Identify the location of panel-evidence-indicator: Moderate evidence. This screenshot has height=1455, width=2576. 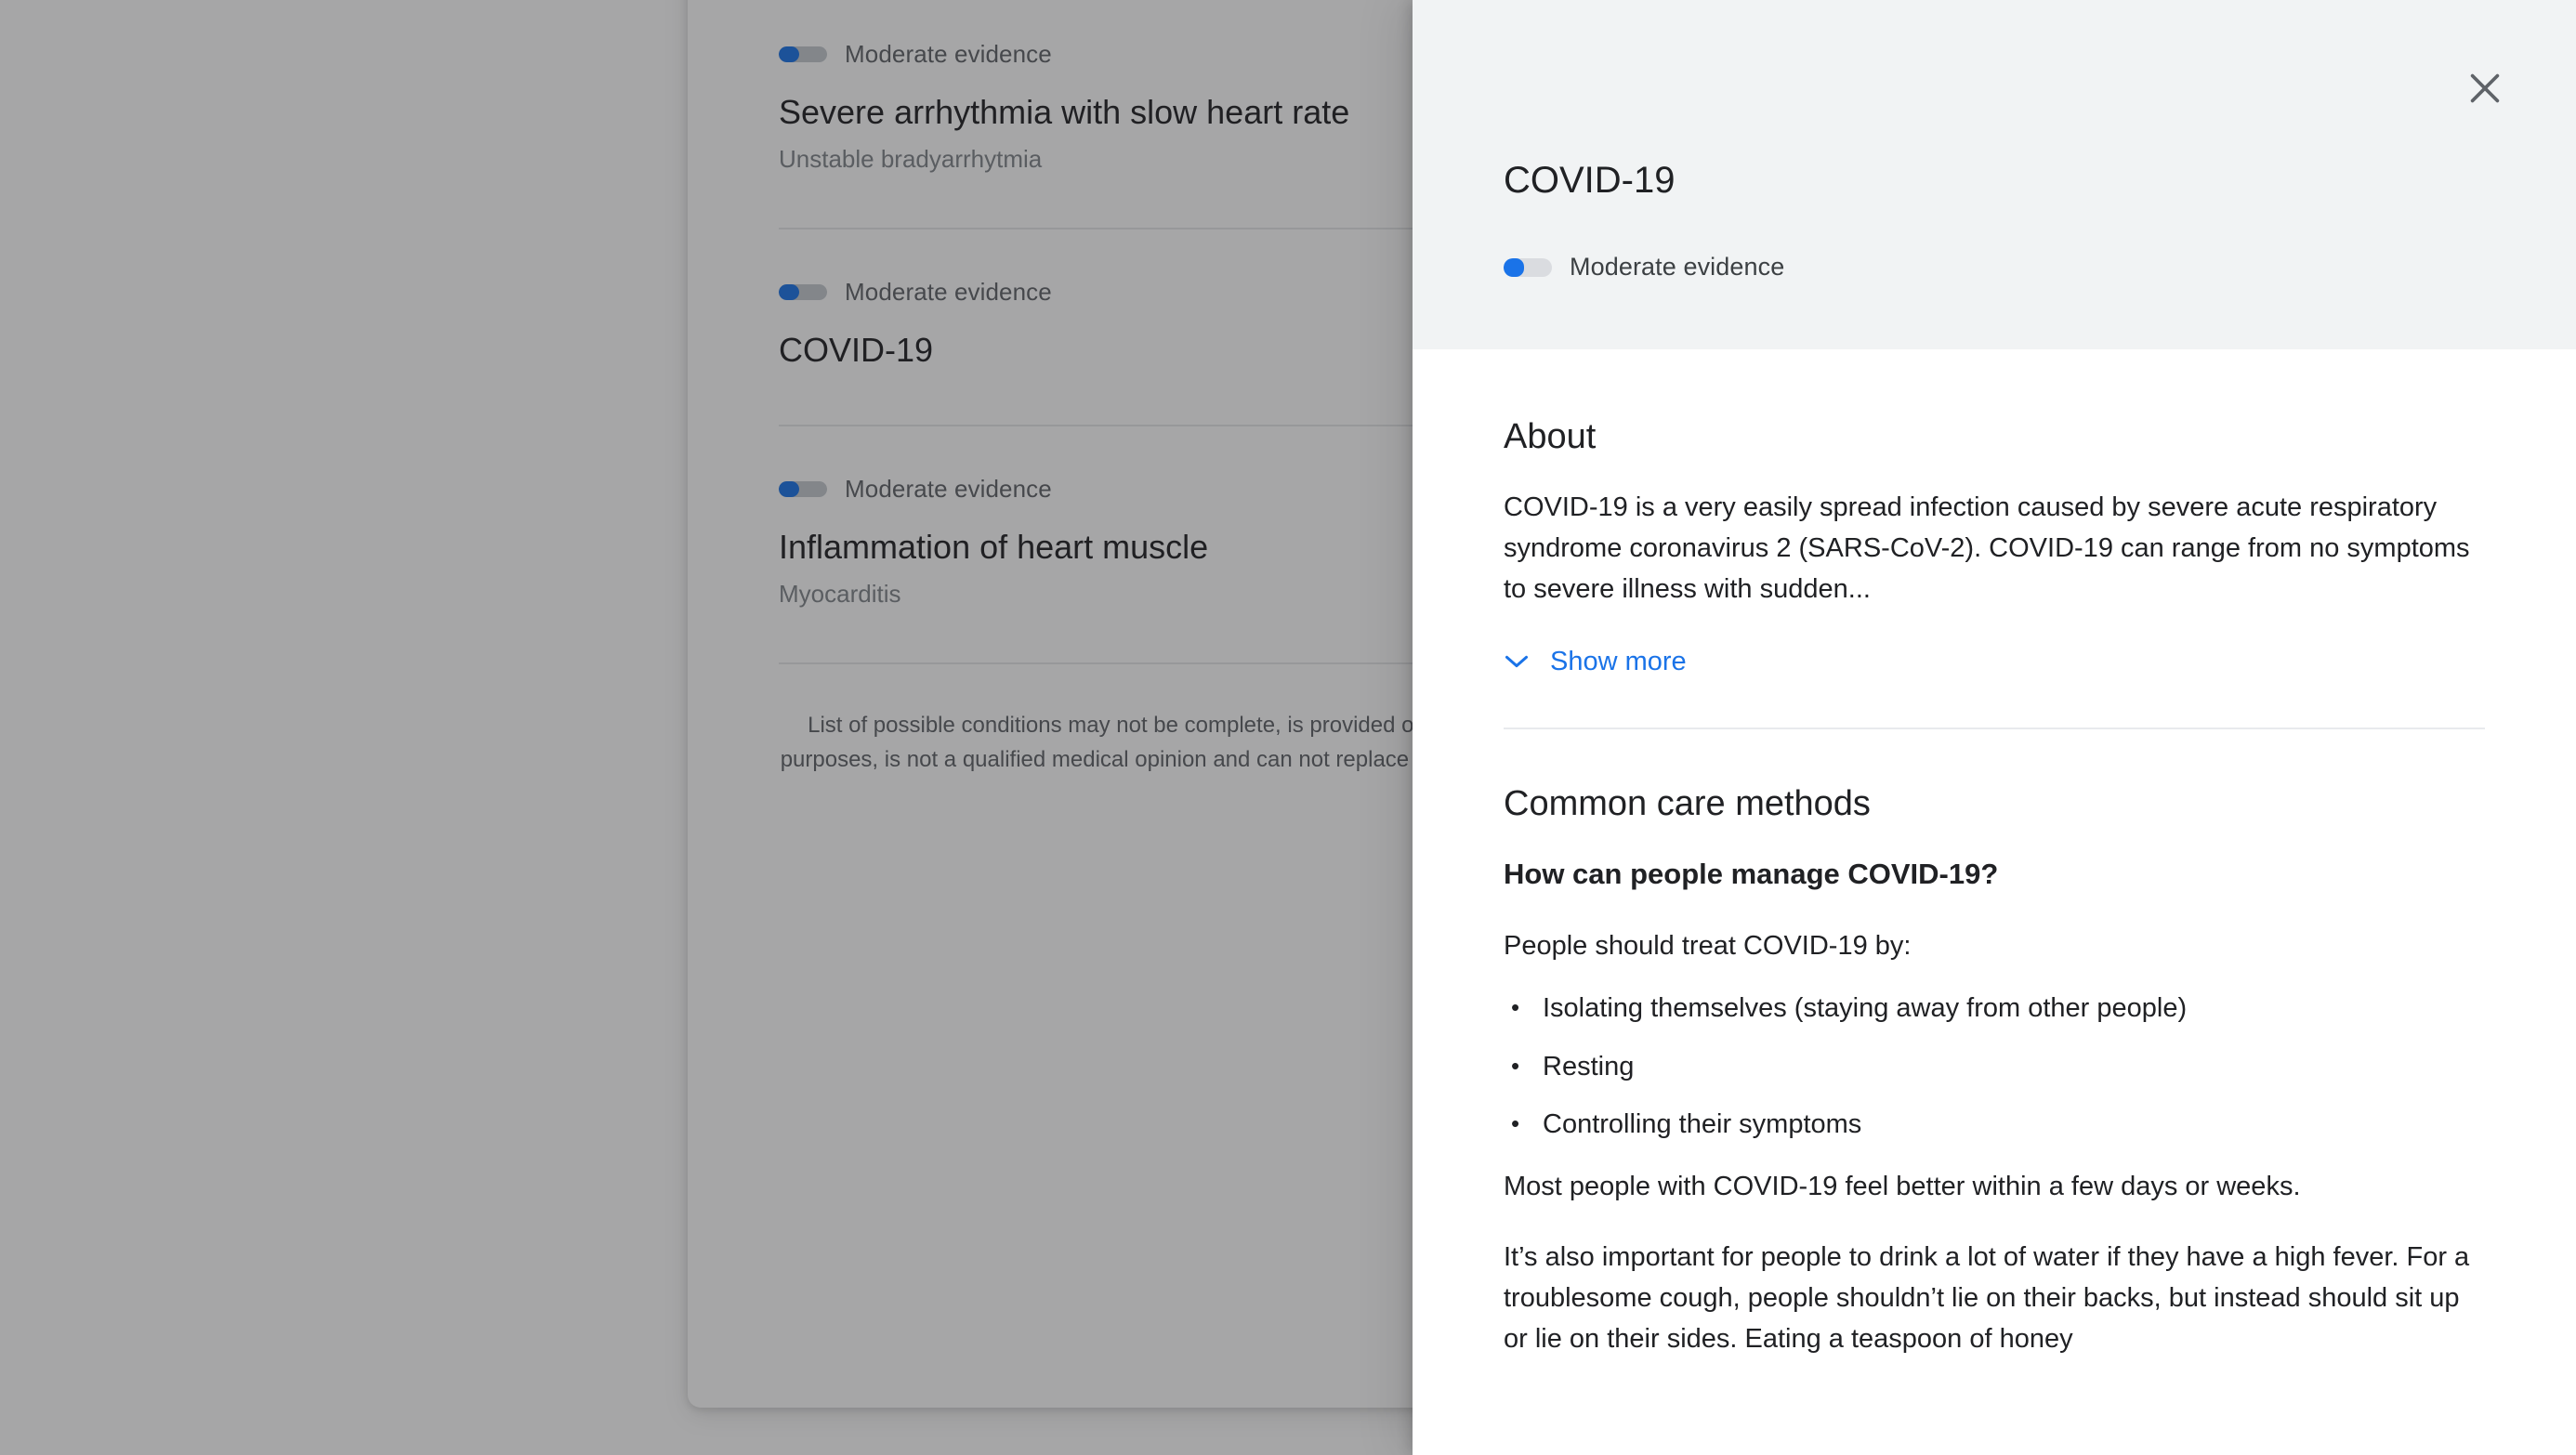
(1644, 267).